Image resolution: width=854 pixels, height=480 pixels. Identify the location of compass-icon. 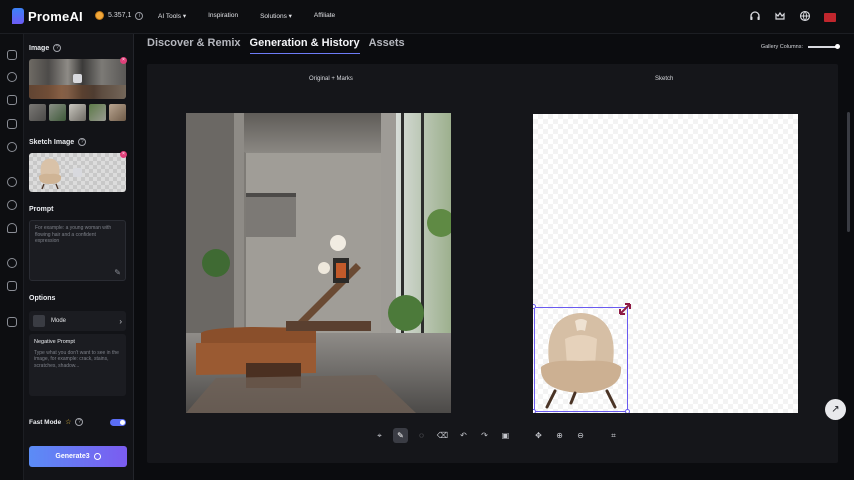
(12, 182).